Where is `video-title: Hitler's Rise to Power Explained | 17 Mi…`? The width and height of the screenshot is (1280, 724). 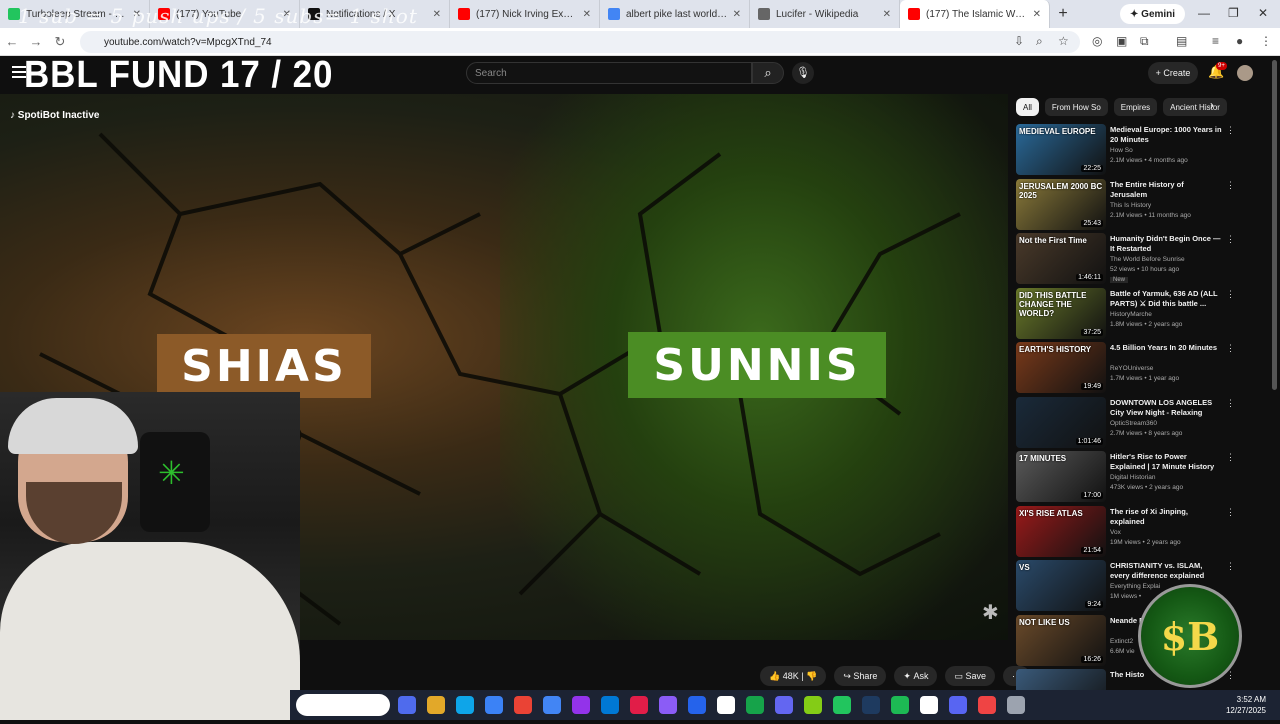
video-title: Hitler's Rise to Power Explained | 17 Mi… is located at coordinates (1166, 462).